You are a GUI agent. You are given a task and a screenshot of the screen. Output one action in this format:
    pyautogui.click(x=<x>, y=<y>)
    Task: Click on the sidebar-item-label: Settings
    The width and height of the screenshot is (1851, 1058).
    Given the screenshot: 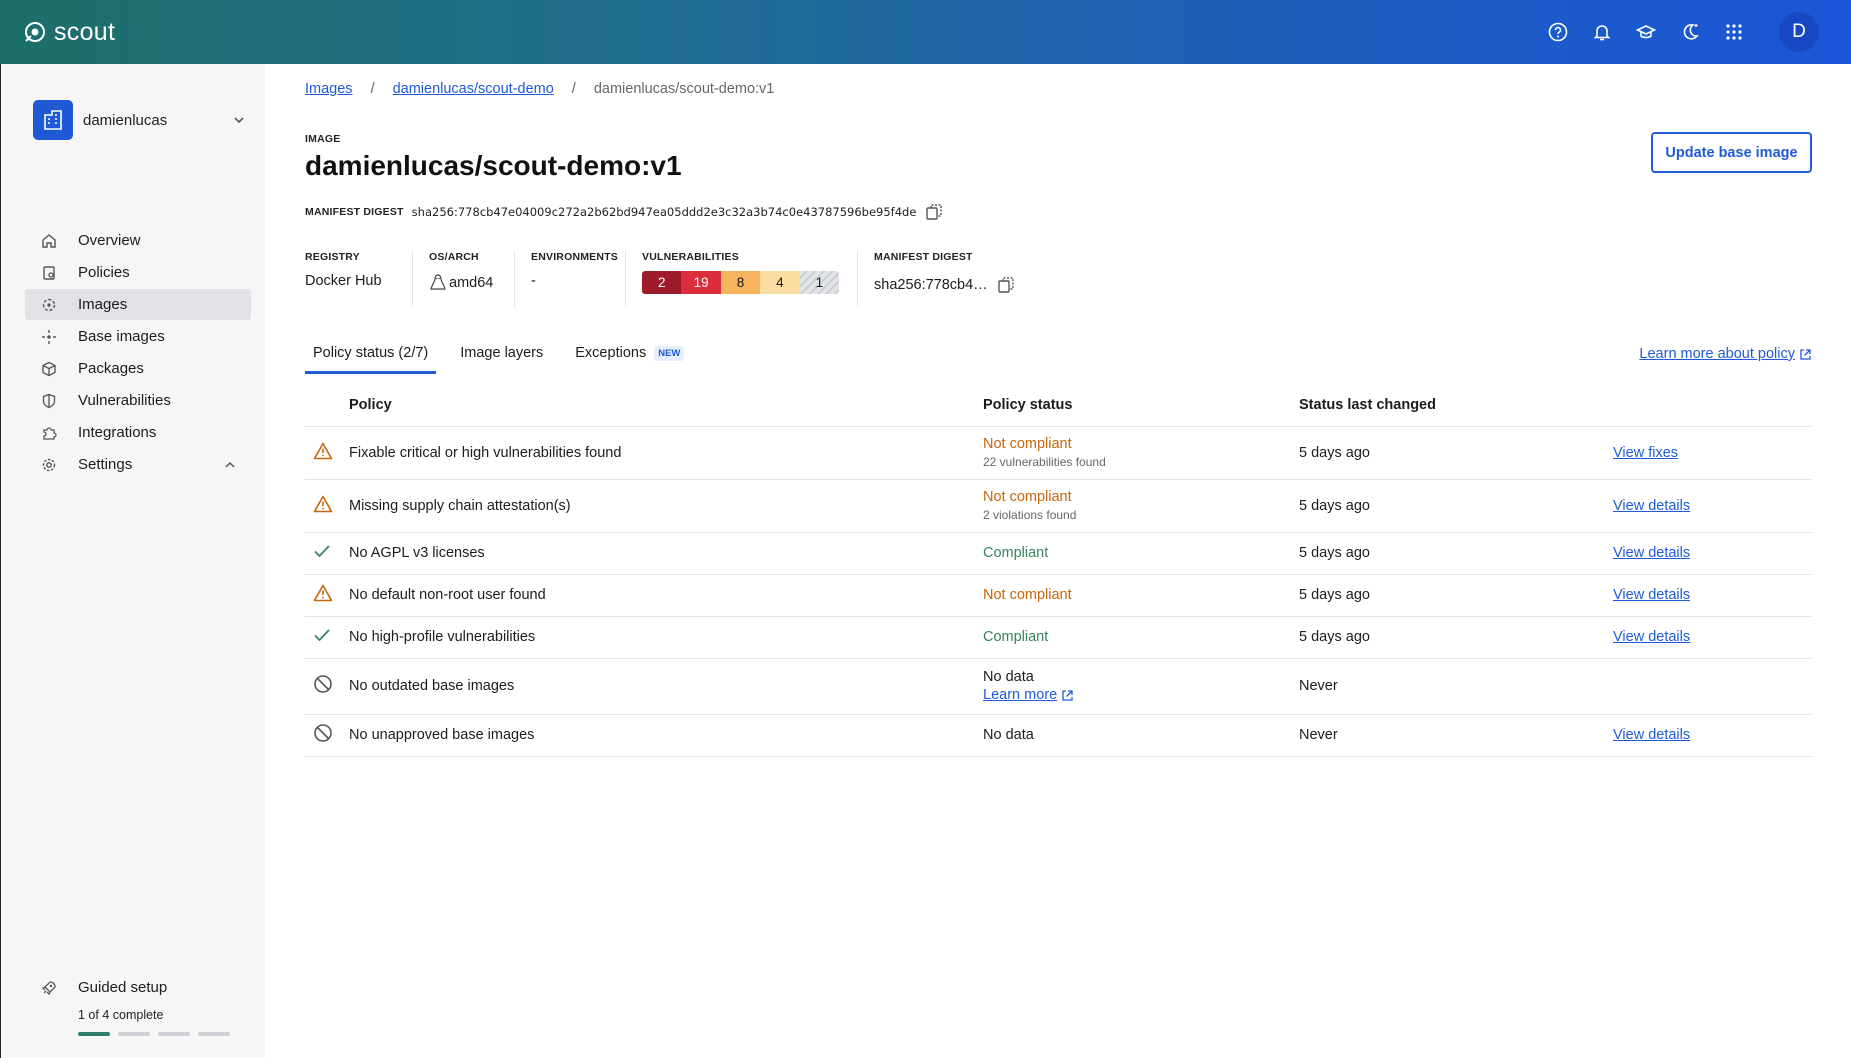 What is the action you would take?
    pyautogui.click(x=105, y=464)
    